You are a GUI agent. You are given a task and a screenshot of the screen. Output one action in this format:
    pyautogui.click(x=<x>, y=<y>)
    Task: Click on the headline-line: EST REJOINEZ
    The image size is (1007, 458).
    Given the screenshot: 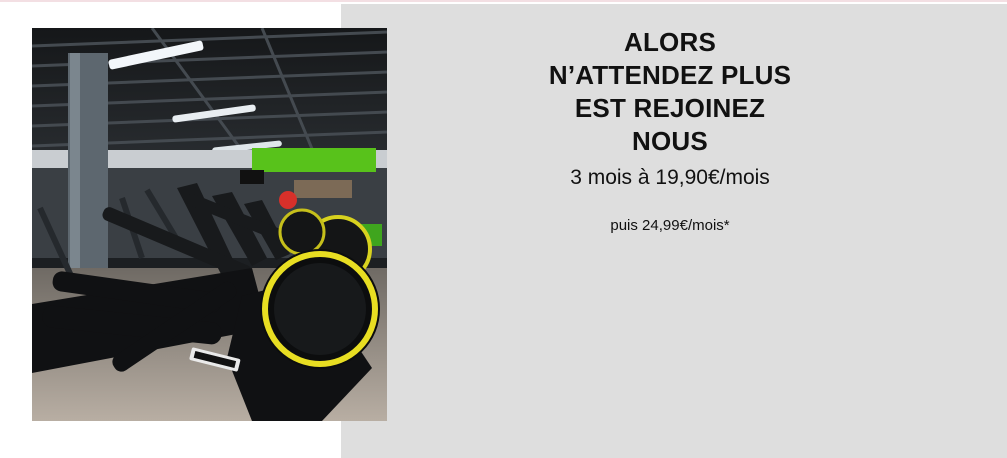 What is the action you would take?
    pyautogui.click(x=670, y=108)
    